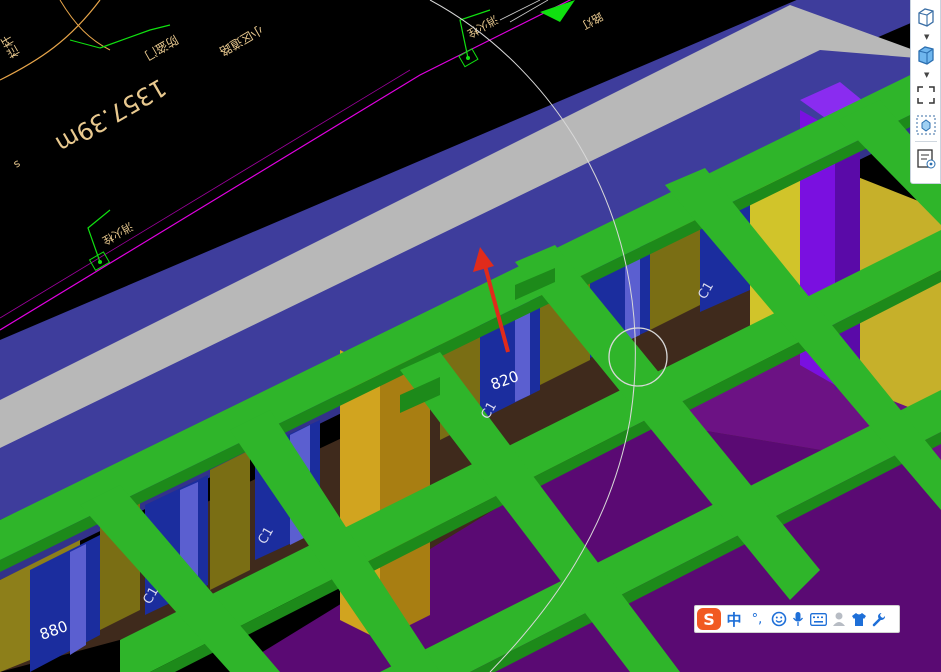 The height and width of the screenshot is (672, 941). Describe the element at coordinates (879, 619) in the screenshot. I see `tools-icon` at that location.